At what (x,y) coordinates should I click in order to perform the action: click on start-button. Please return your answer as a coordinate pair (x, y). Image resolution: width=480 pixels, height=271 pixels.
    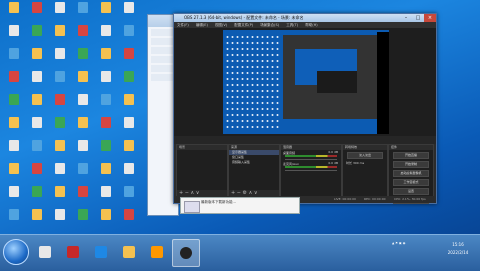
    Looking at the image, I should click on (16, 252).